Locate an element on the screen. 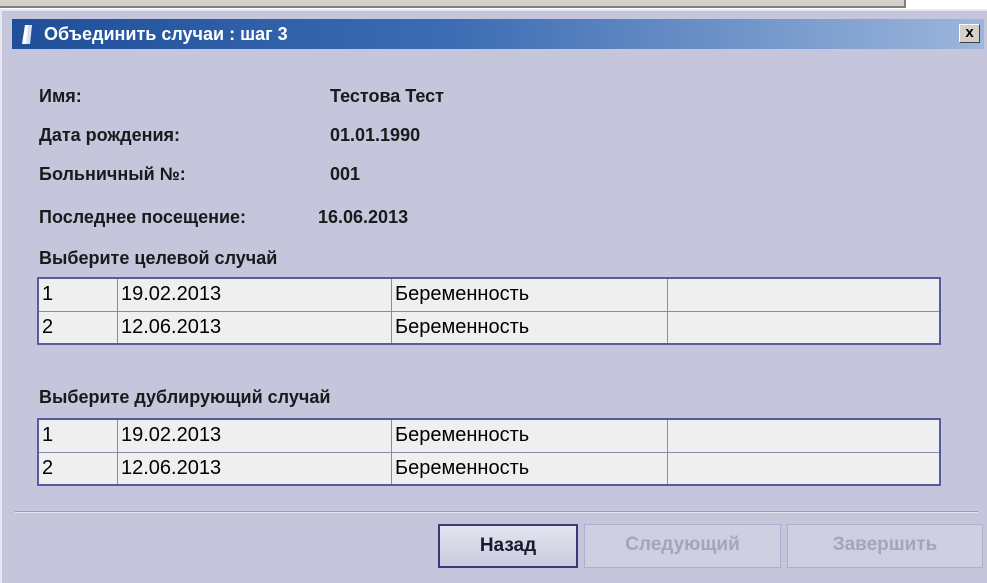 This screenshot has width=987, height=583. close-button: x is located at coordinates (969, 33).